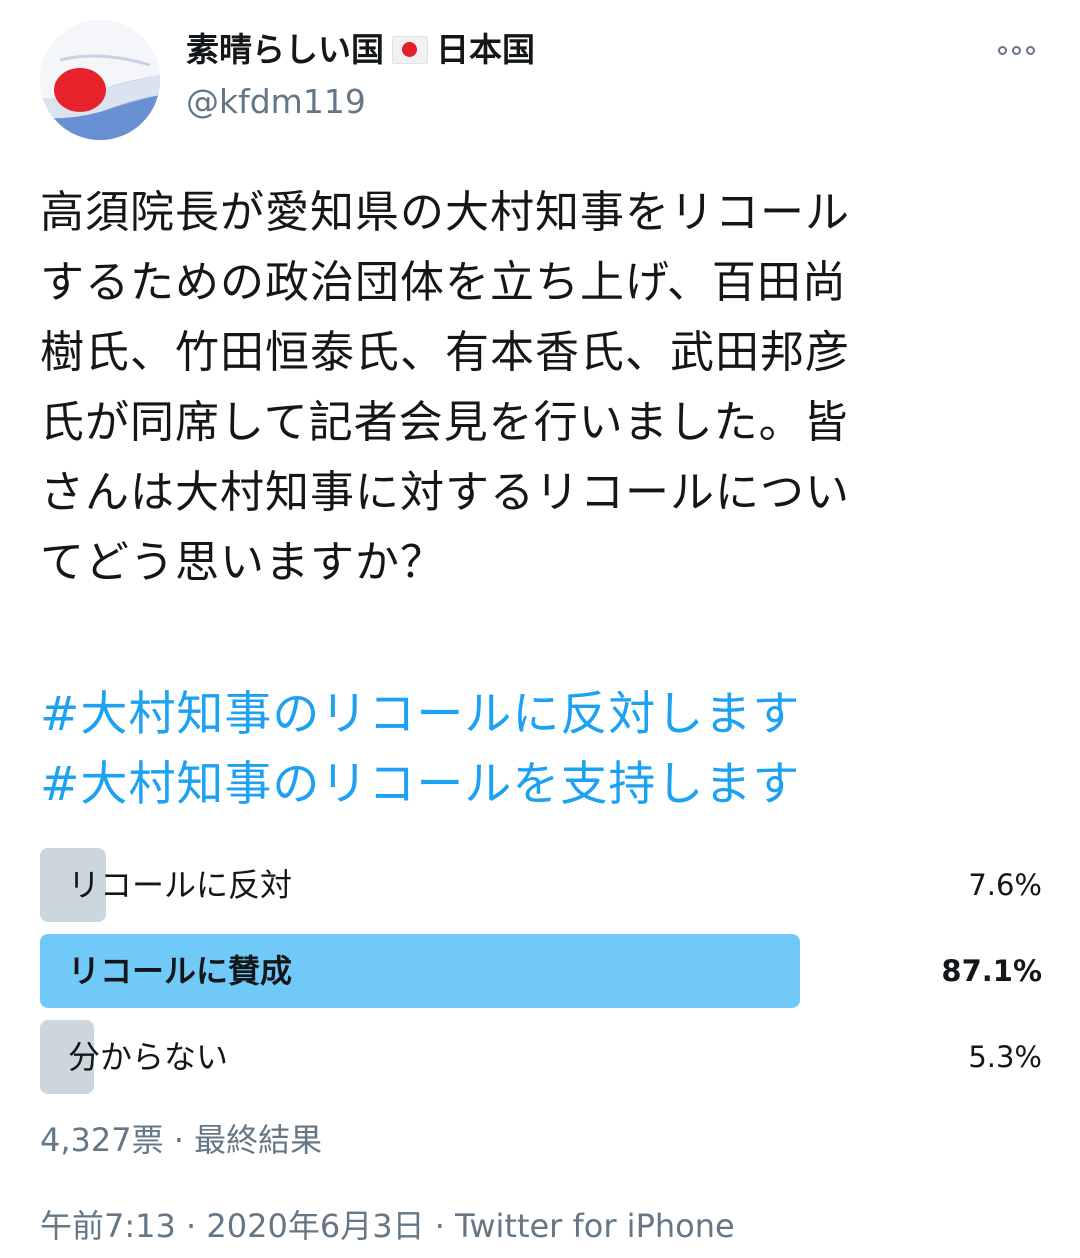  What do you see at coordinates (108, 1226) in the screenshot?
I see `tweet-time: 午前7:13` at bounding box center [108, 1226].